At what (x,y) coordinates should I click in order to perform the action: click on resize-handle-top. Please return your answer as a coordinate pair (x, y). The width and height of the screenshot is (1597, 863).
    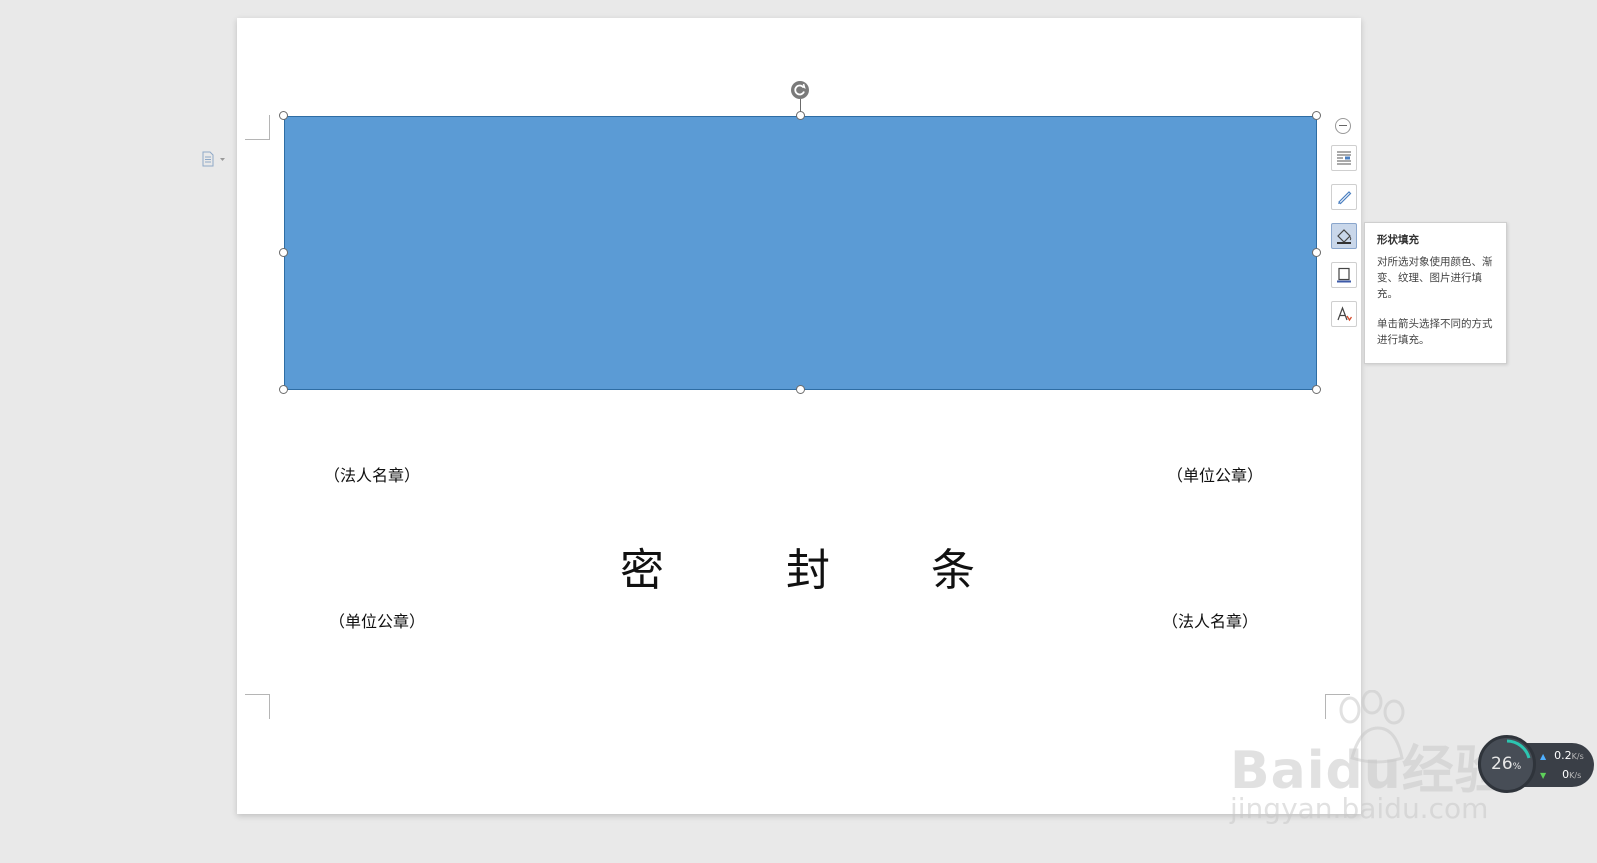
    Looking at the image, I should click on (800, 115).